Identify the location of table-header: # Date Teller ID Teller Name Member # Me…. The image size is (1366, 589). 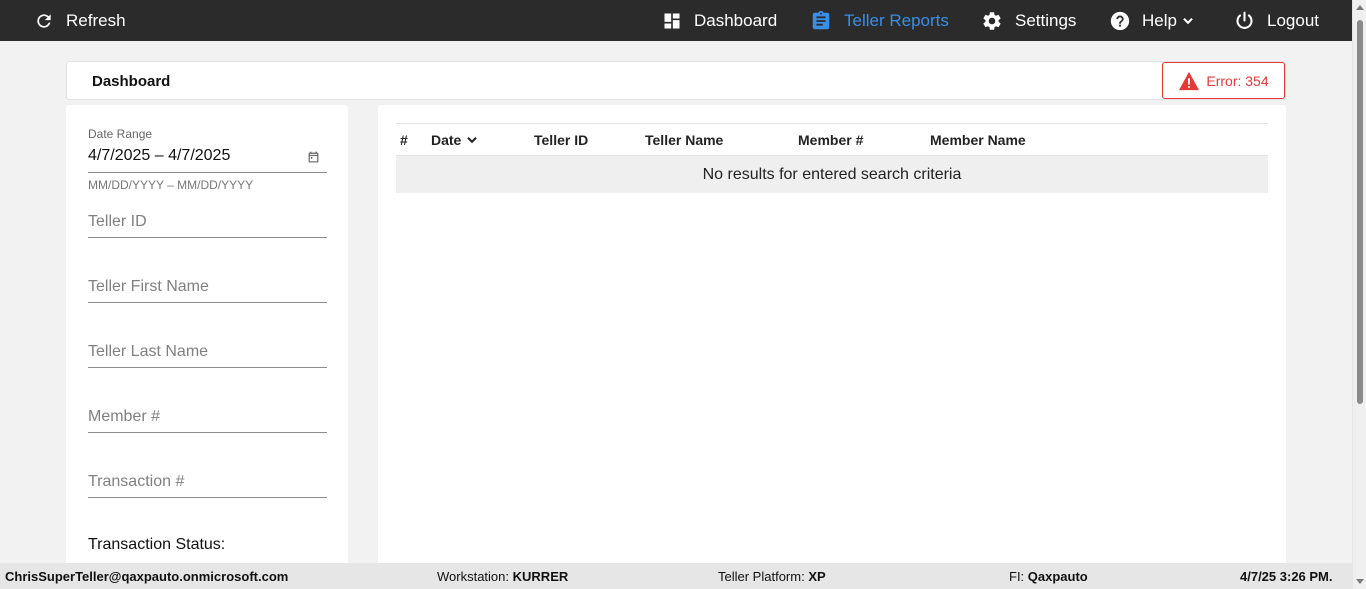
(832, 139).